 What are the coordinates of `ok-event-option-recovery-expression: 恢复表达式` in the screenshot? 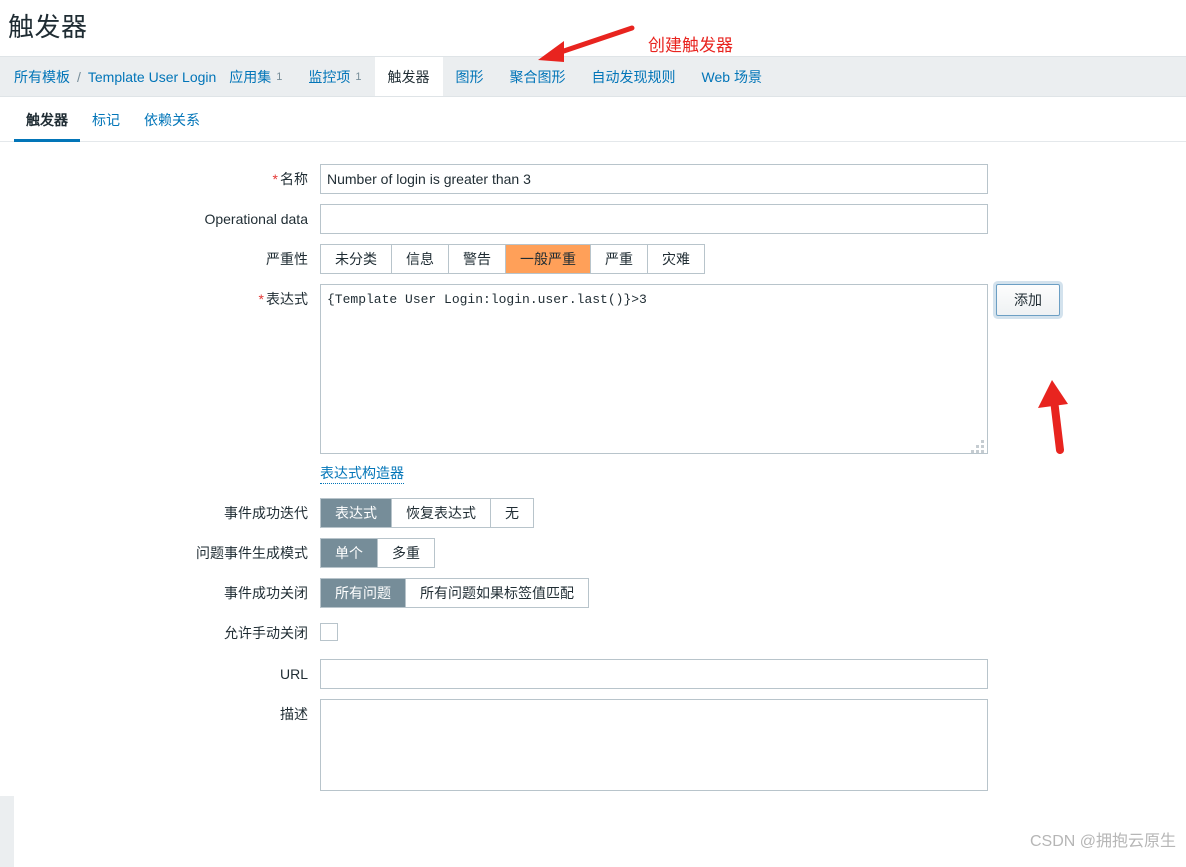 It's located at (441, 513).